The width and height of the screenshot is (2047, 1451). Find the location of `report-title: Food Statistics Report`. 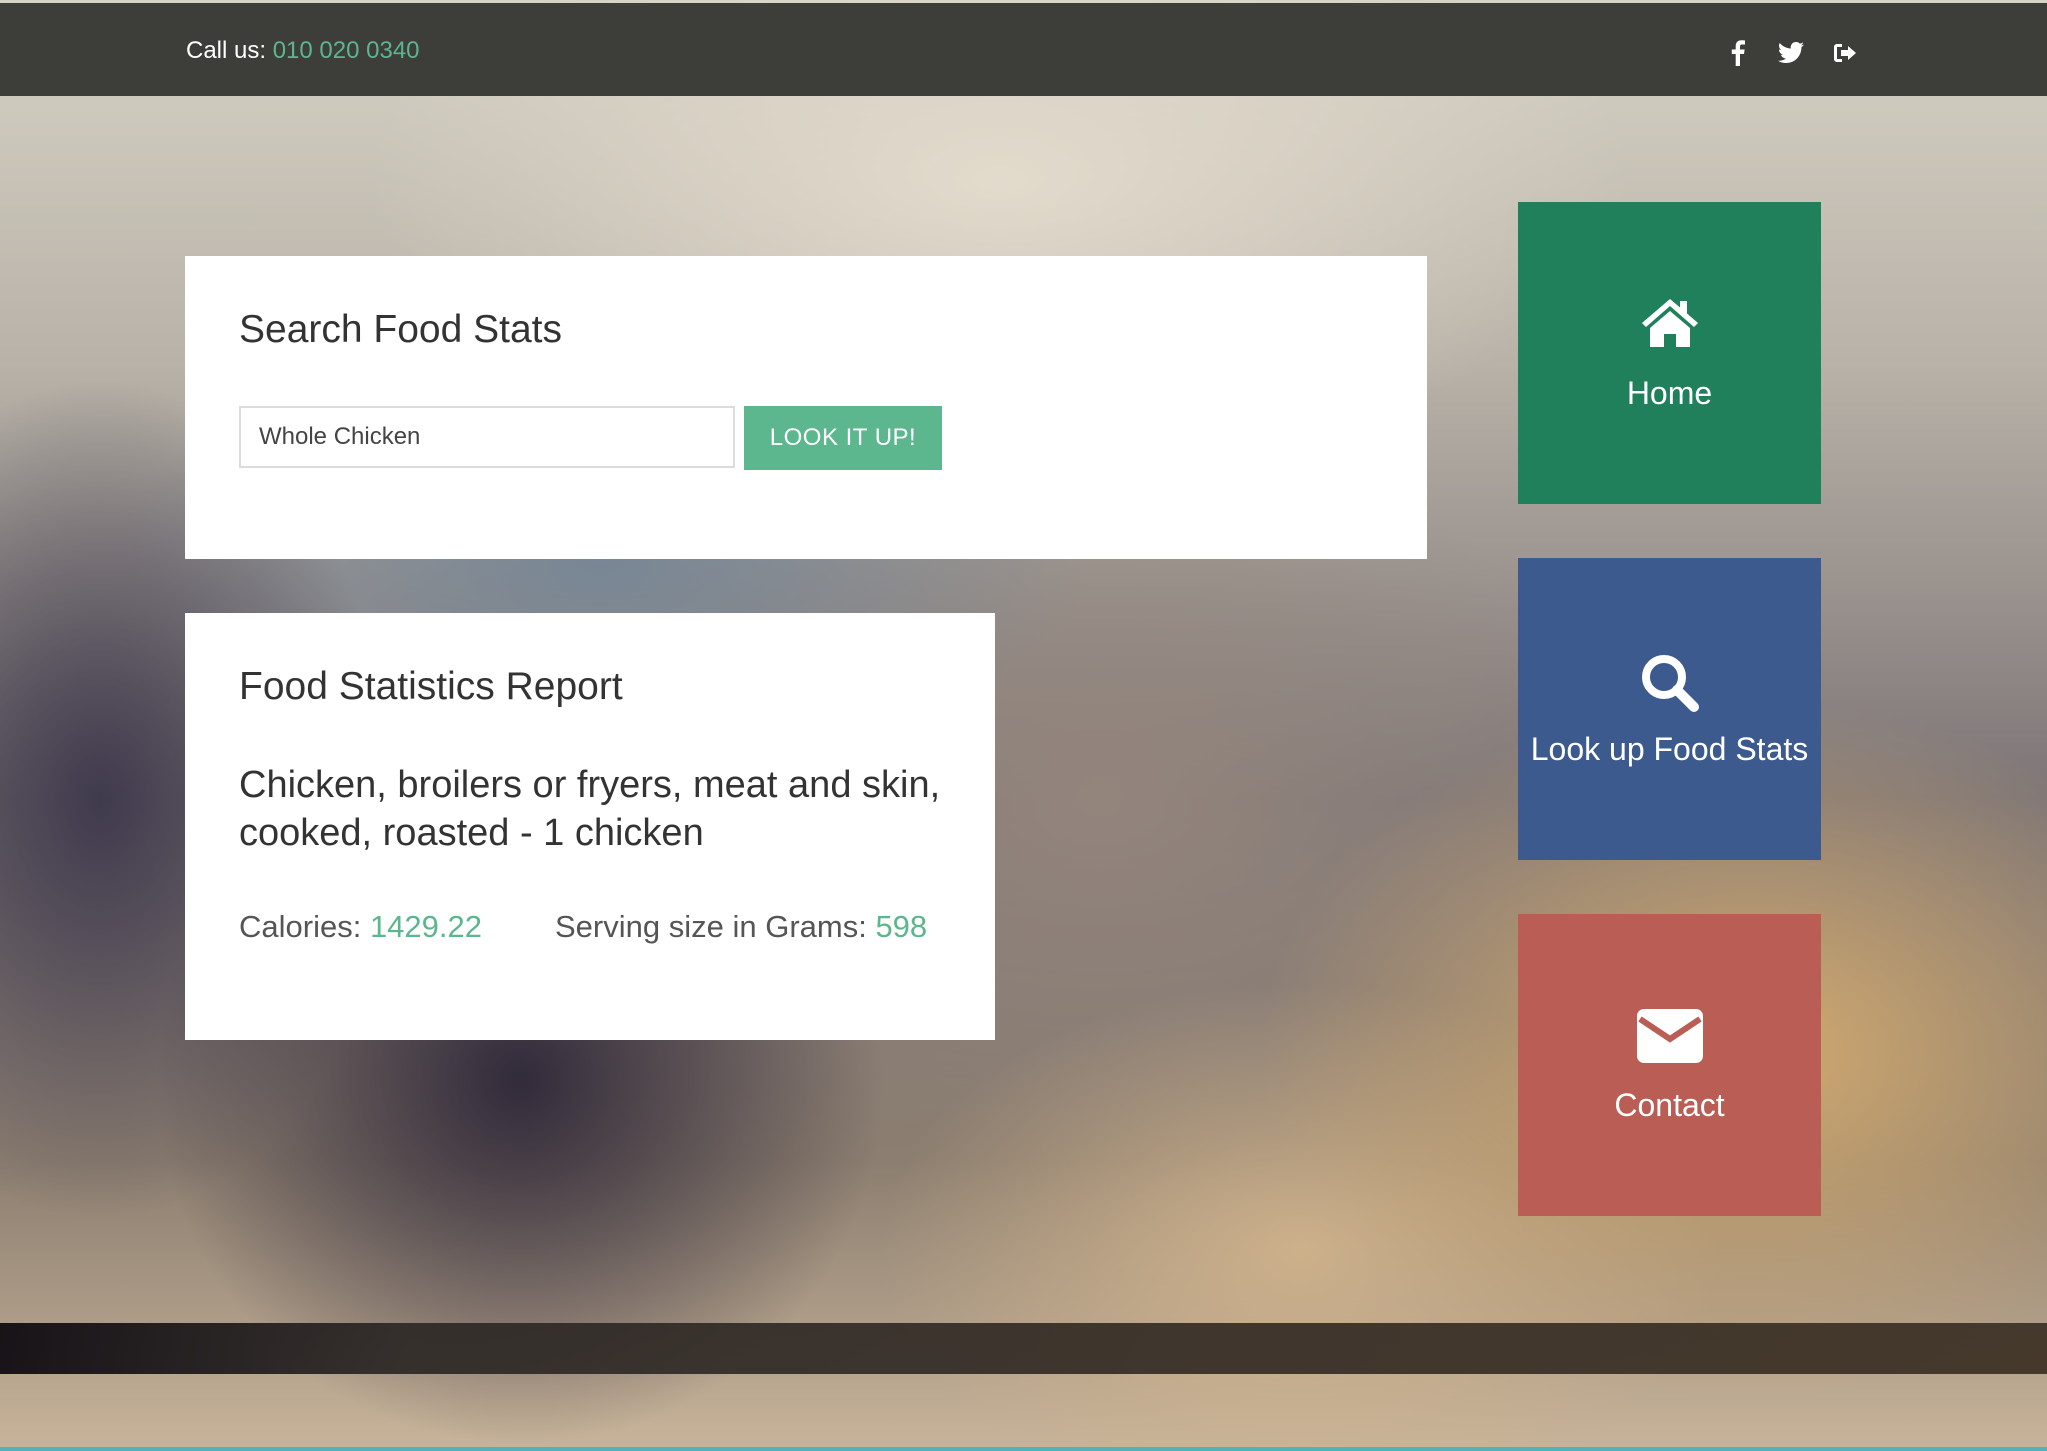

report-title: Food Statistics Report is located at coordinates (431, 686).